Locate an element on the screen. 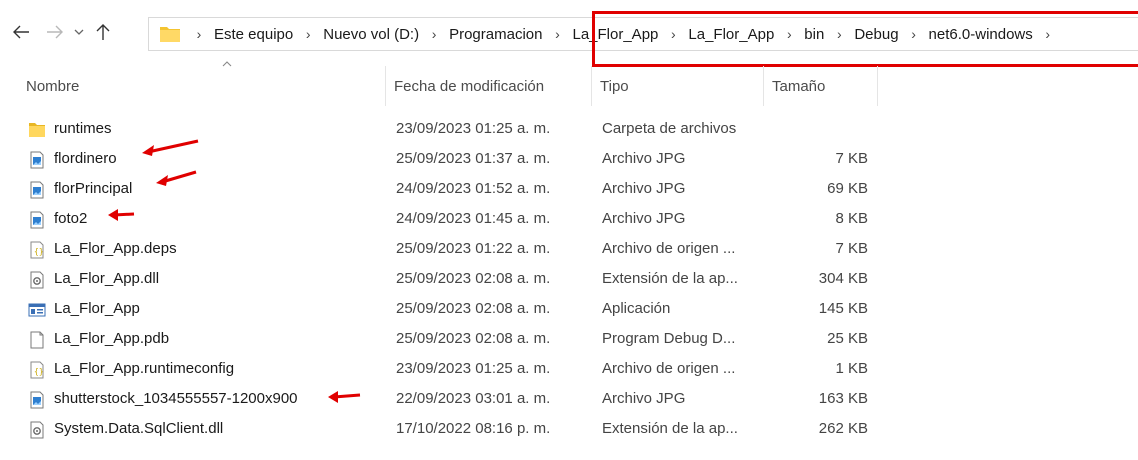 This screenshot has height=460, width=1138. file-date: 24/09/2023 01:45 a. m. is located at coordinates (473, 218).